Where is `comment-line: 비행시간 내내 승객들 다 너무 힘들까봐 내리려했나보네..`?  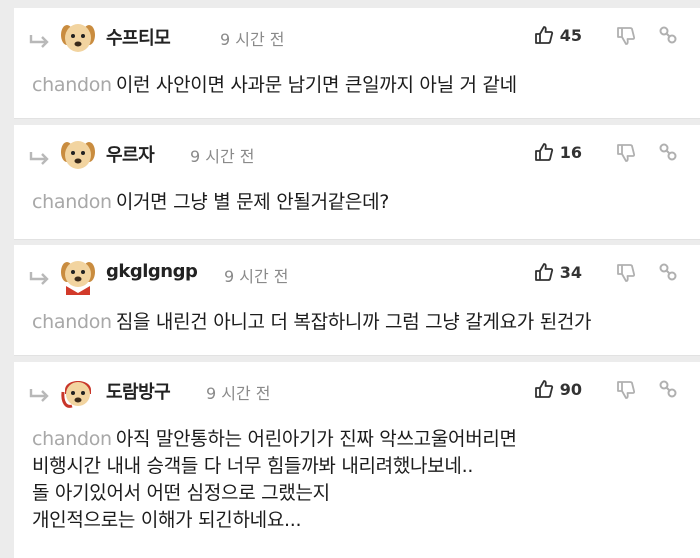
comment-line: 비행시간 내내 승객들 다 너무 힘들까봐 내리려했나보네.. is located at coordinates (253, 466).